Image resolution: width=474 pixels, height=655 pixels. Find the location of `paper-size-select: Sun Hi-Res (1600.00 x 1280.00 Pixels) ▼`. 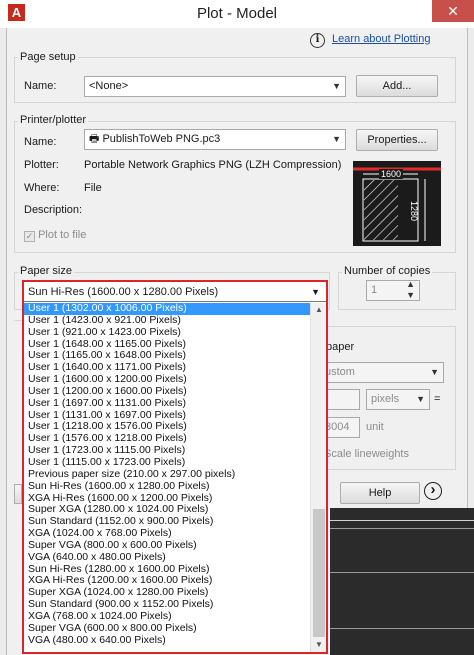

paper-size-select: Sun Hi-Res (1600.00 x 1280.00 Pixels) ▼ is located at coordinates (175, 292).